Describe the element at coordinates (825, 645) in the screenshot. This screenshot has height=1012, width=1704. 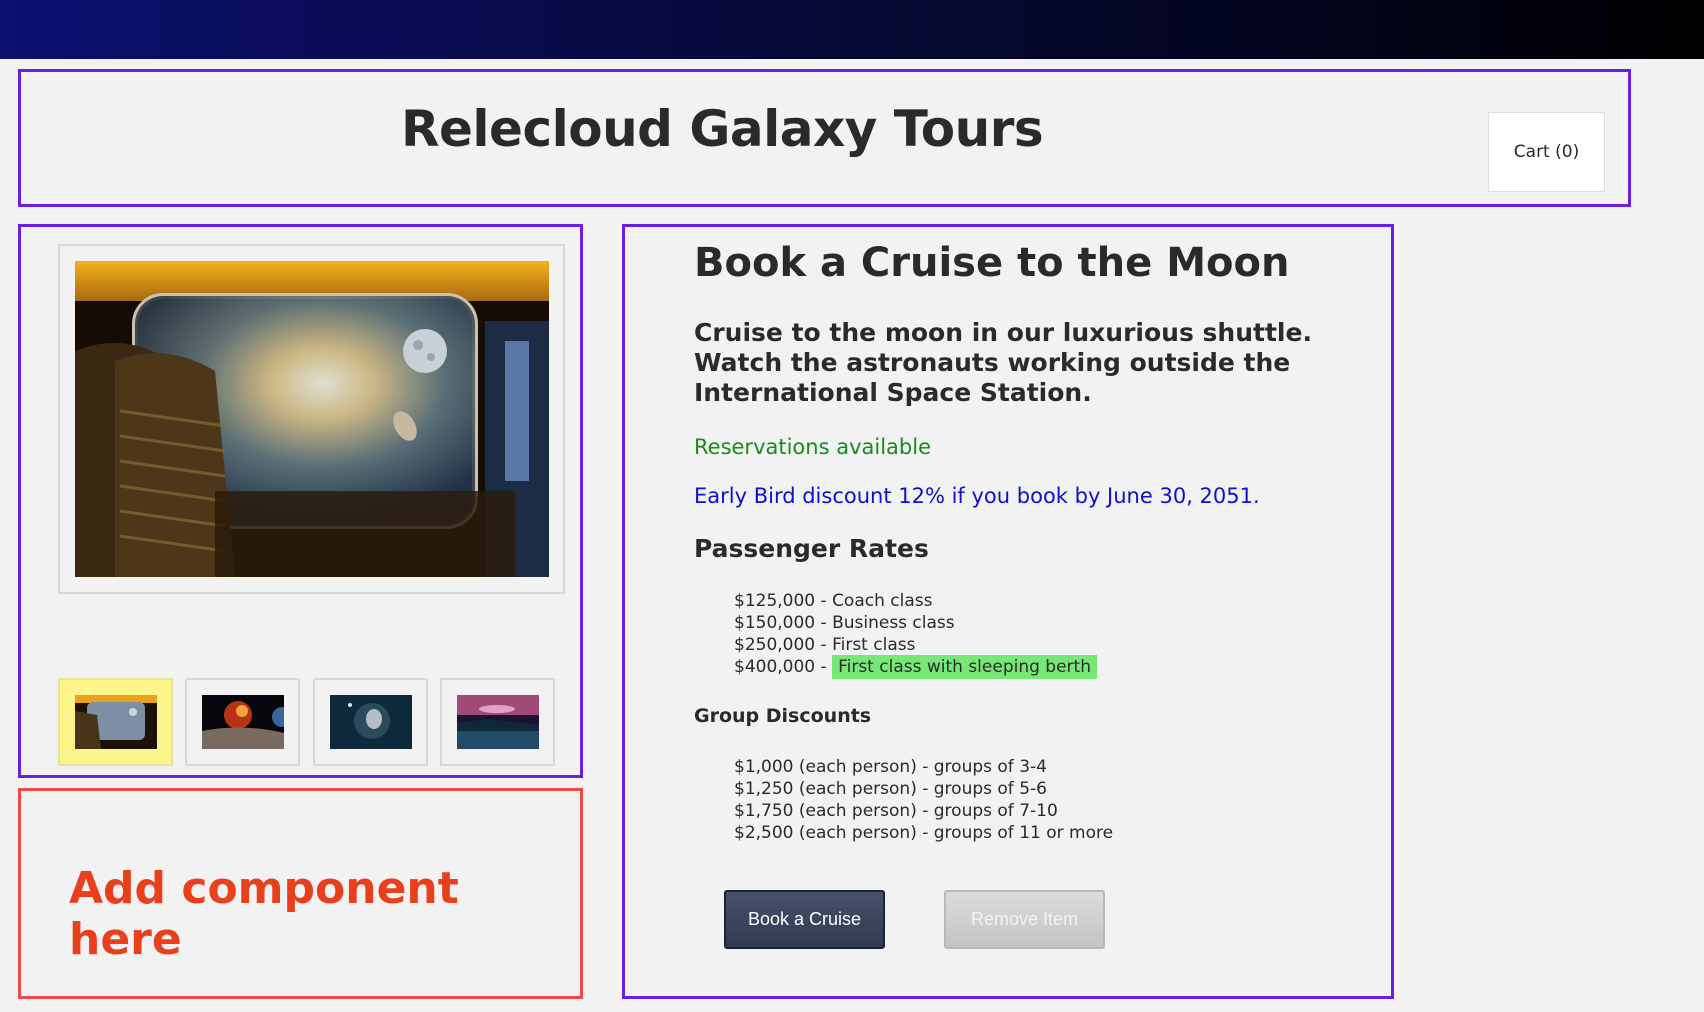
I see `rate-item: $250,000 - First class` at that location.